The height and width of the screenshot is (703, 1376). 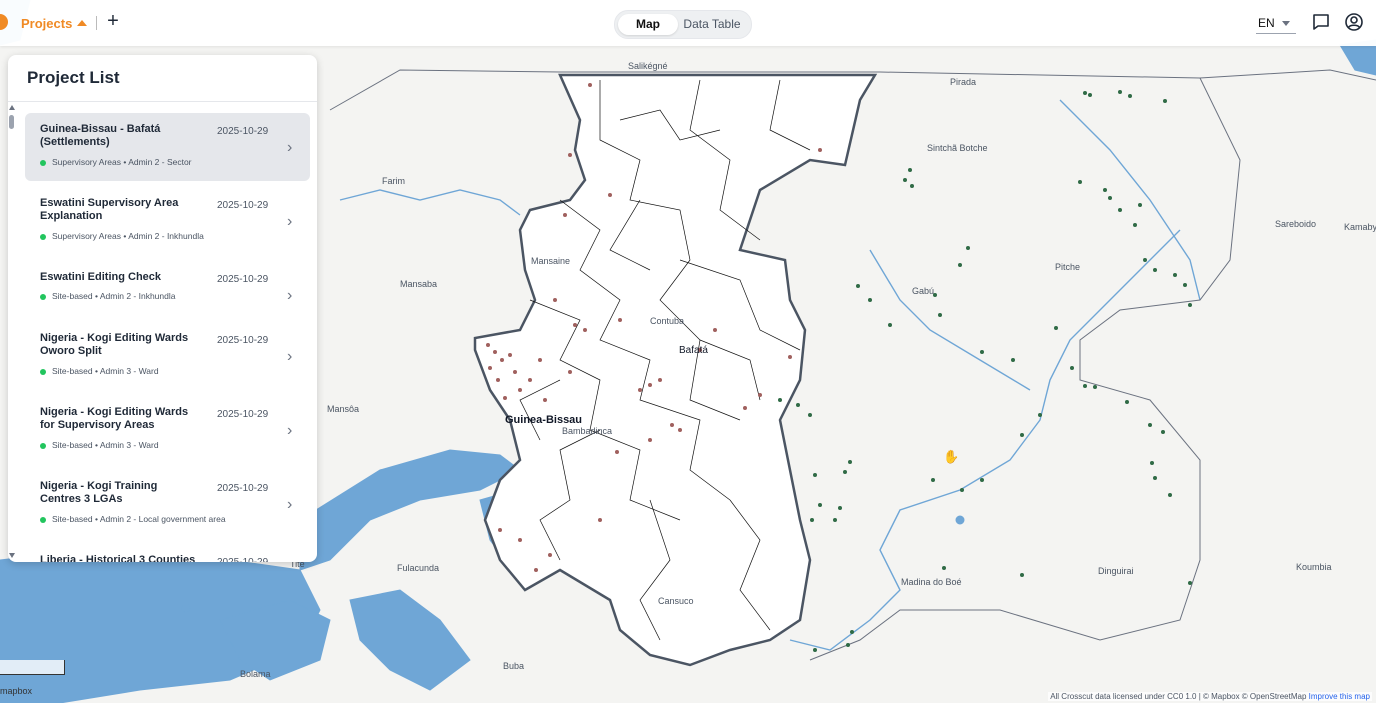 What do you see at coordinates (1266, 23) in the screenshot?
I see `language-select: EN` at bounding box center [1266, 23].